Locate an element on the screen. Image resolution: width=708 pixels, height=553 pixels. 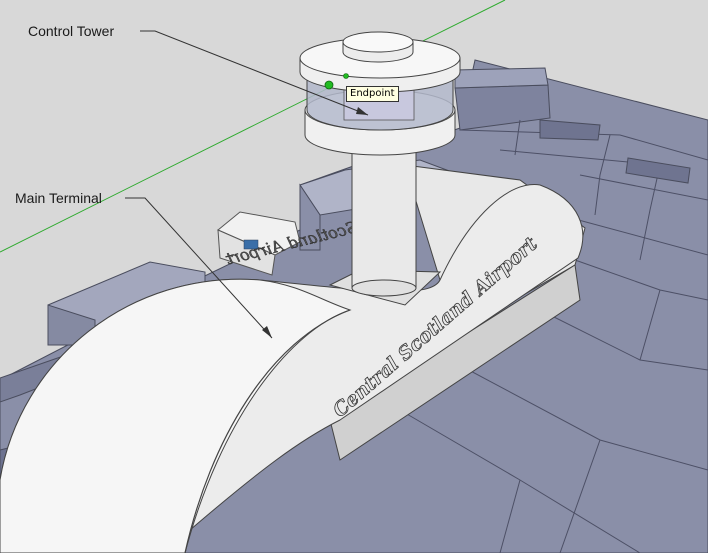
tower-shaft is located at coordinates (384, 219).